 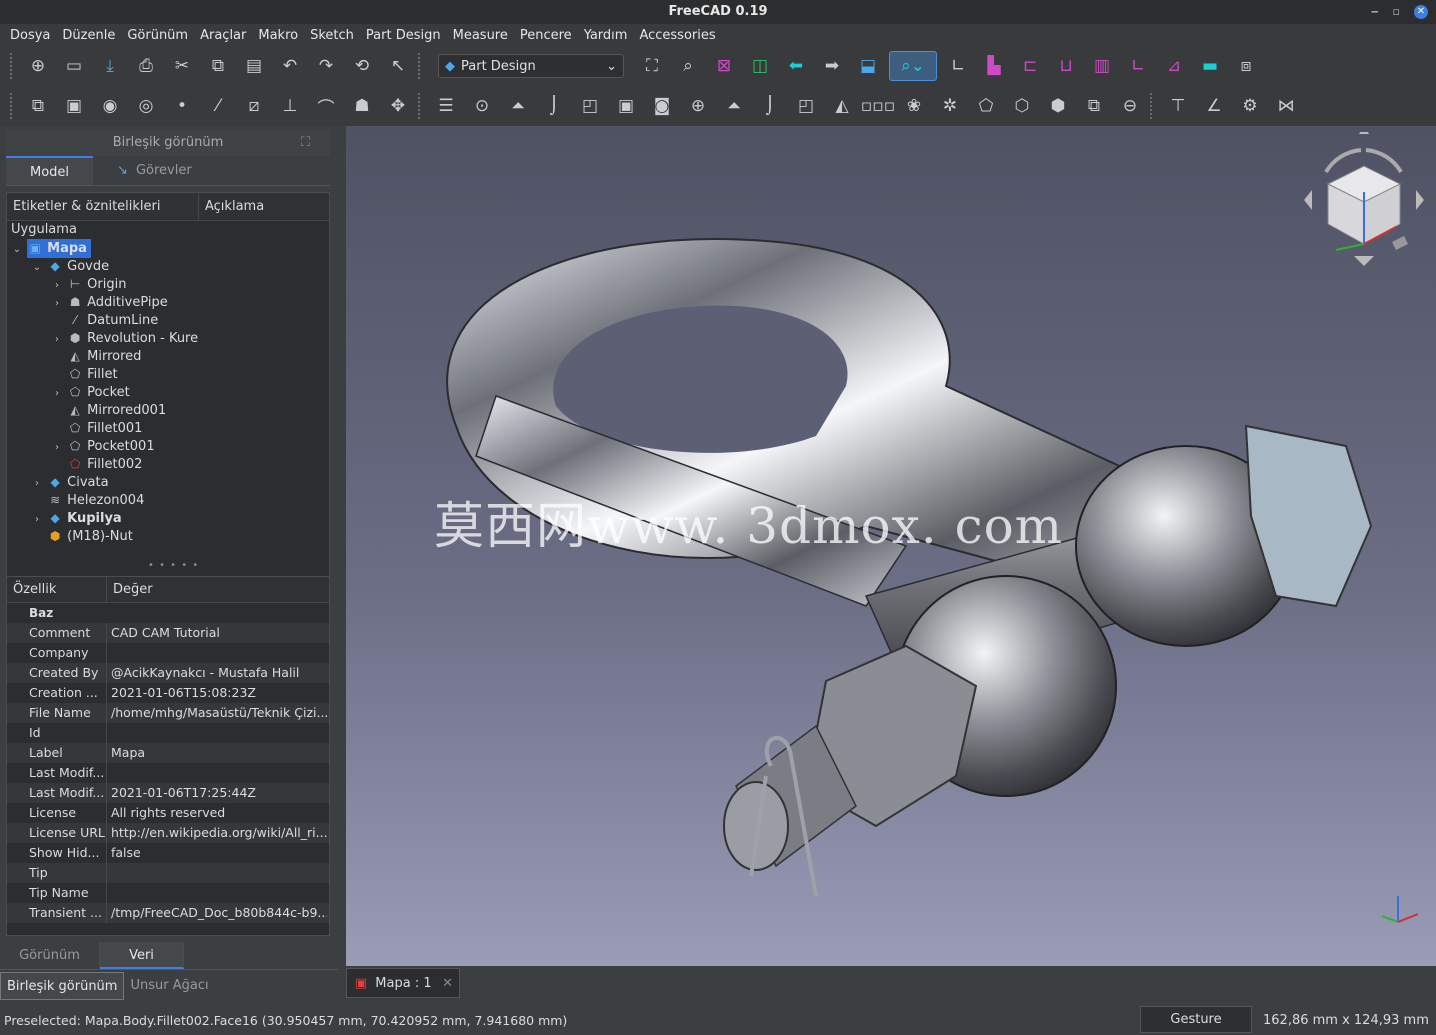 What do you see at coordinates (168, 374) in the screenshot?
I see `tree-item-fillet: ⬠ Fillet` at bounding box center [168, 374].